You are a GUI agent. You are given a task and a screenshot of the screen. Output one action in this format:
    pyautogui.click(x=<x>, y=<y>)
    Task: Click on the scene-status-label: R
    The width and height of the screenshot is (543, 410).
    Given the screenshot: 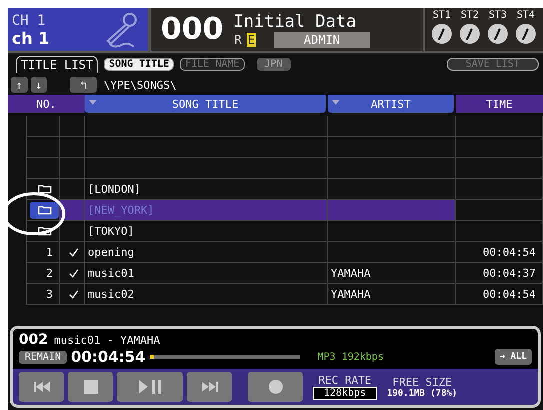 What is the action you would take?
    pyautogui.click(x=238, y=39)
    